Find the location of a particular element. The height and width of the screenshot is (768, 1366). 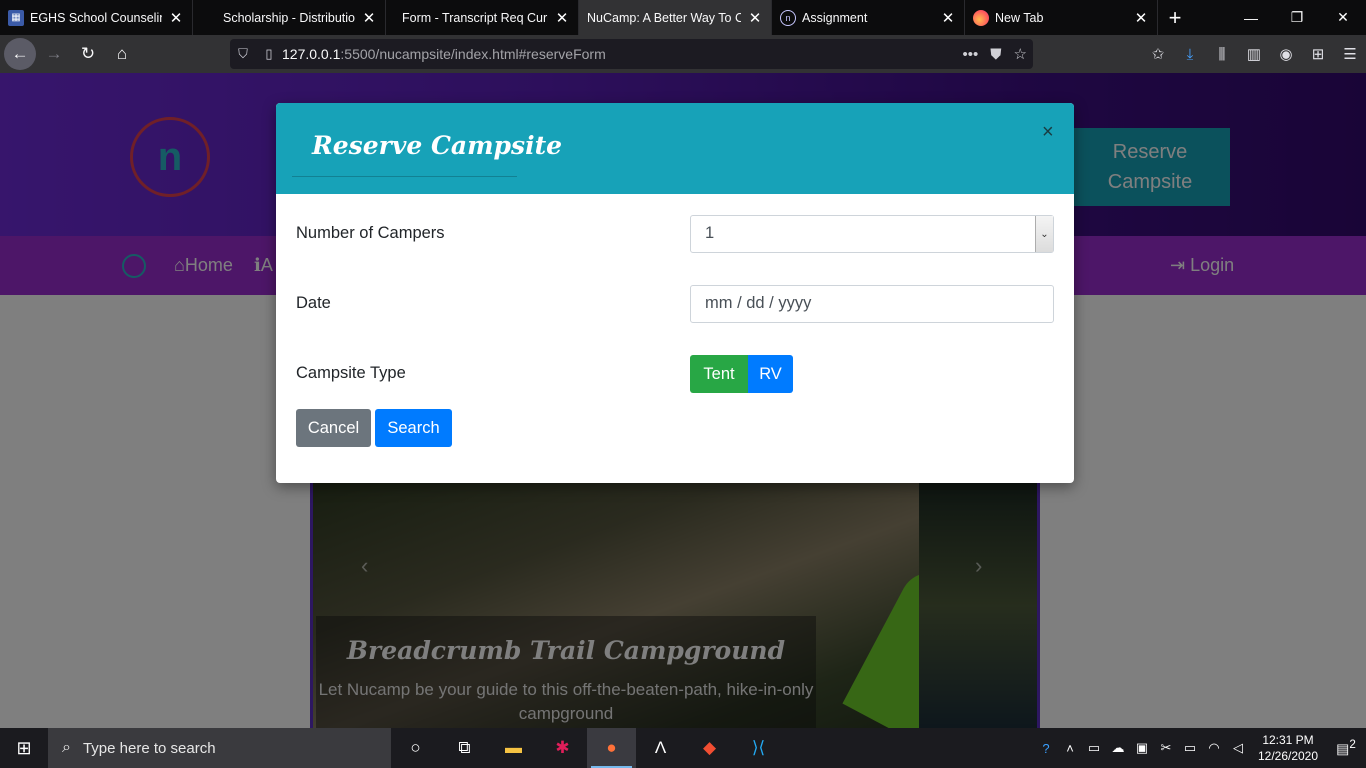

chevron-down-icon: ⌄ is located at coordinates (1044, 234).